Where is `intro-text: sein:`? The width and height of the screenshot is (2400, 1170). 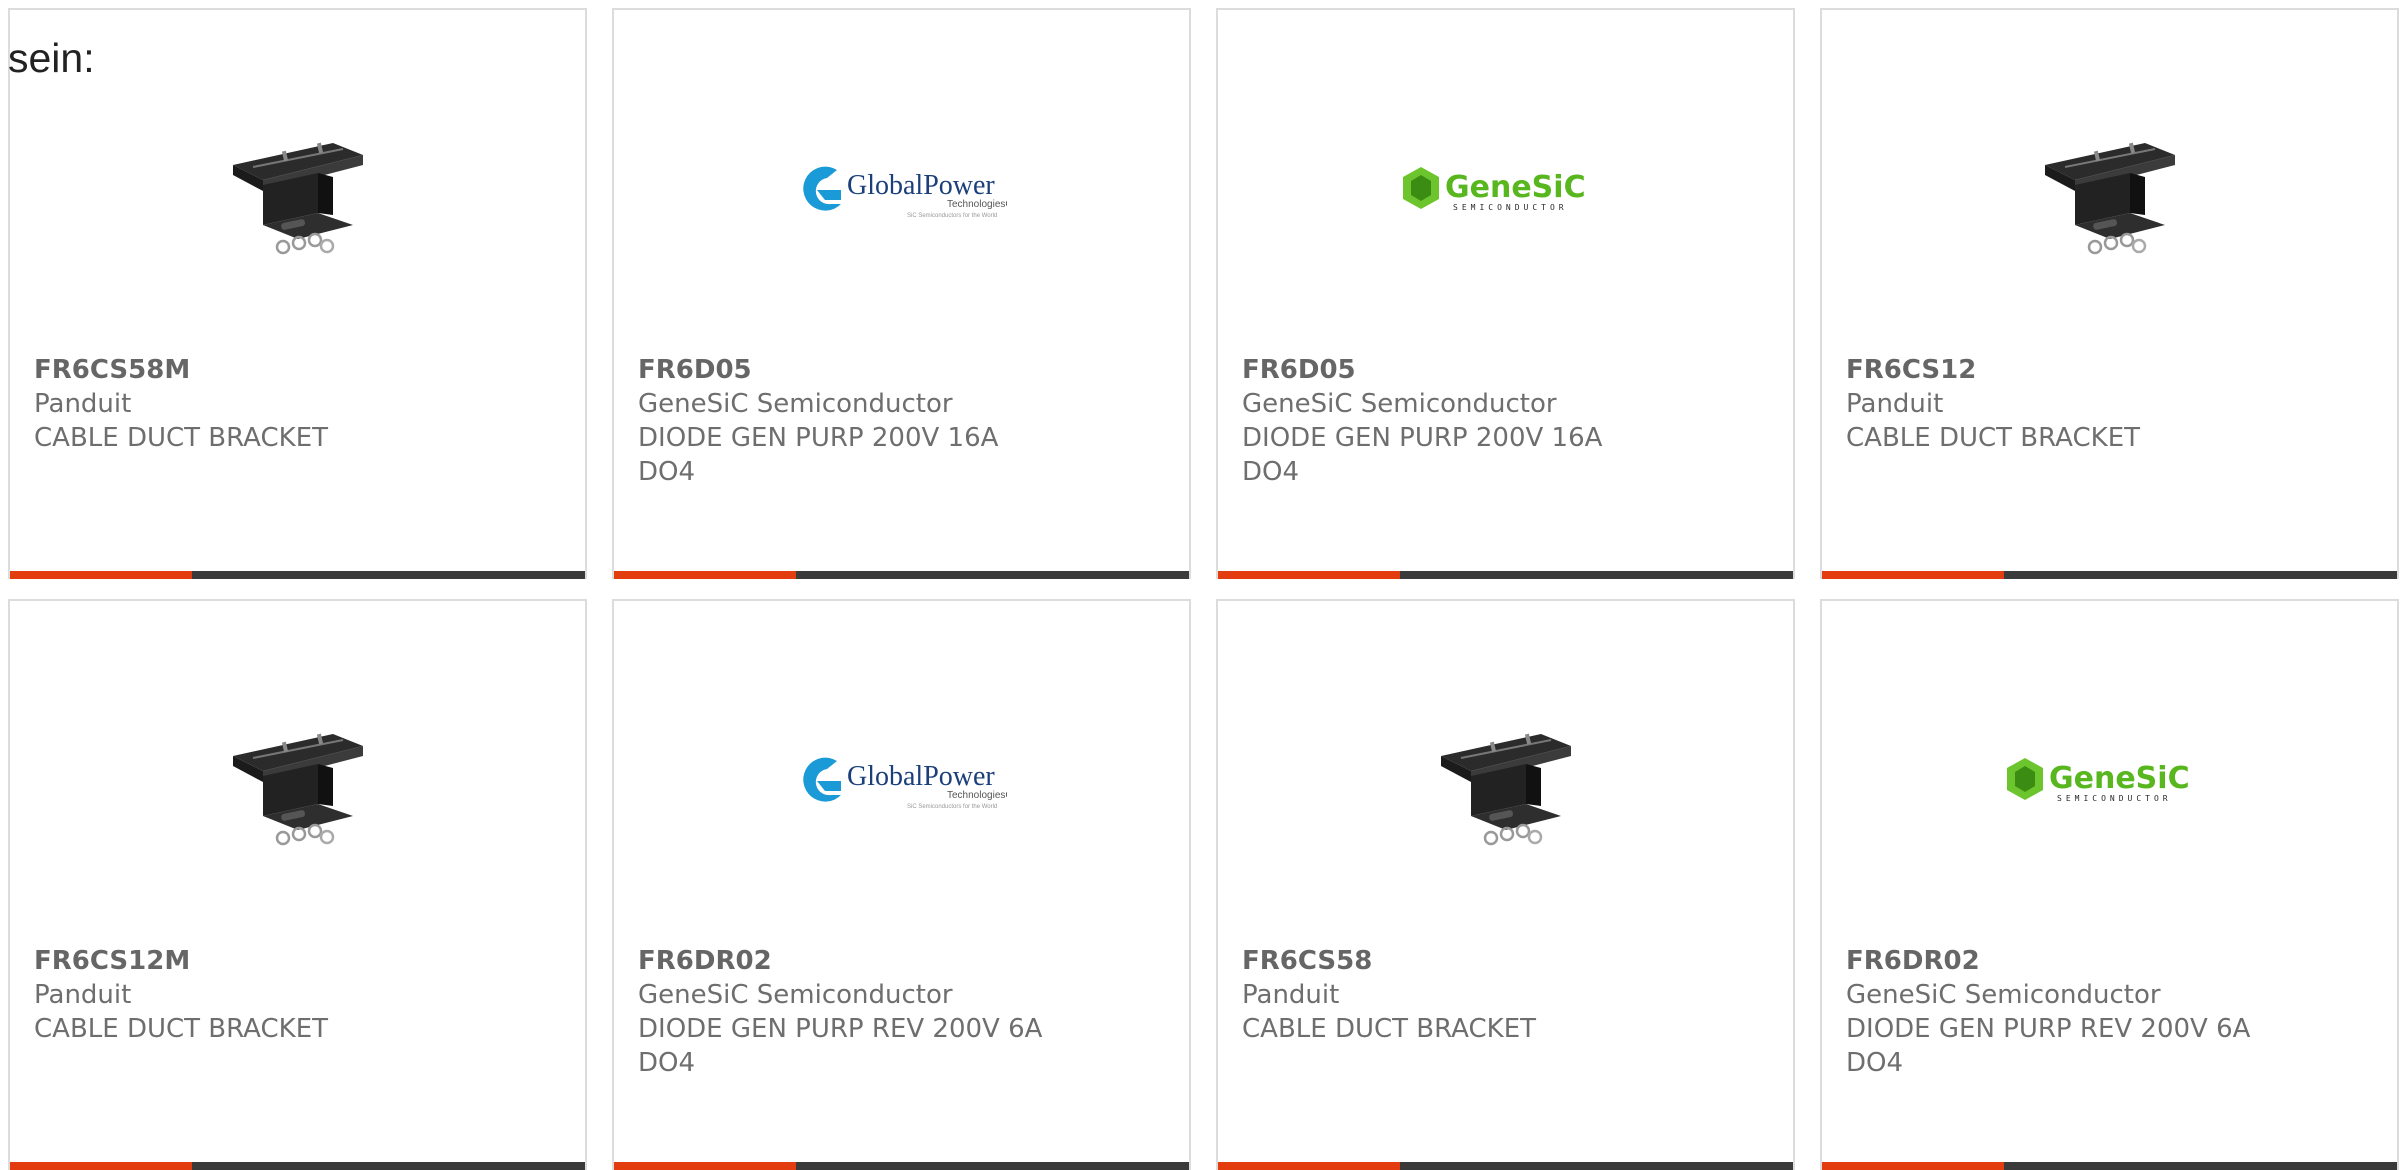
intro-text: sein: is located at coordinates (51, 58).